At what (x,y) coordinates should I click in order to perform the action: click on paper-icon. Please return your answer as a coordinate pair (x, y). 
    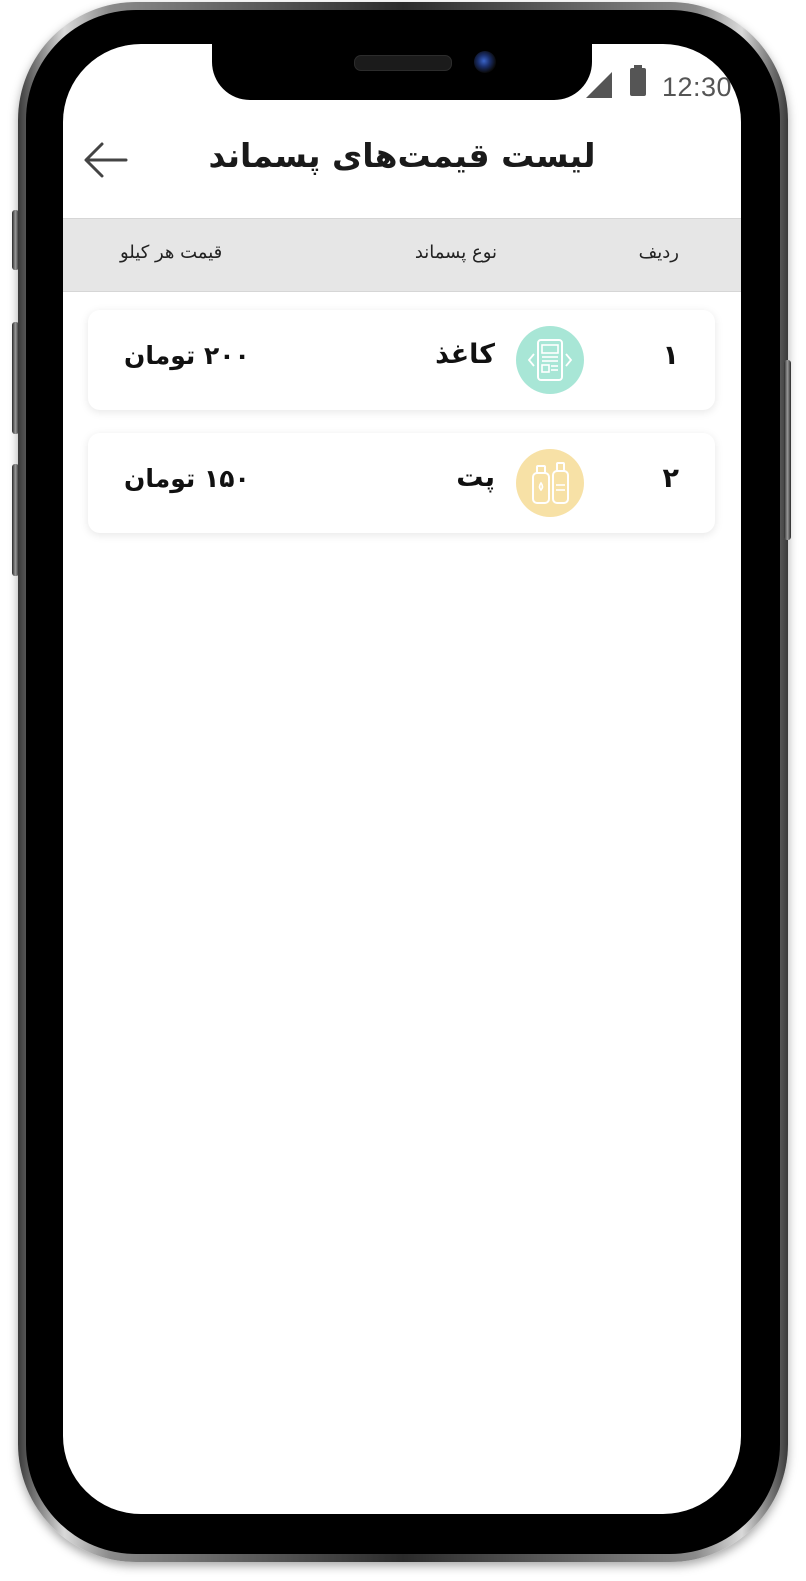
    Looking at the image, I should click on (550, 360).